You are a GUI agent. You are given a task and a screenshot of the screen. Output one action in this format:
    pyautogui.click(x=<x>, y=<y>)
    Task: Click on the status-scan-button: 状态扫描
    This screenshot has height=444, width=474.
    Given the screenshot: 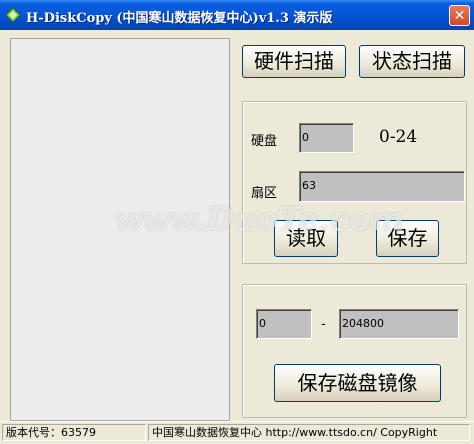 What is the action you would take?
    pyautogui.click(x=412, y=61)
    